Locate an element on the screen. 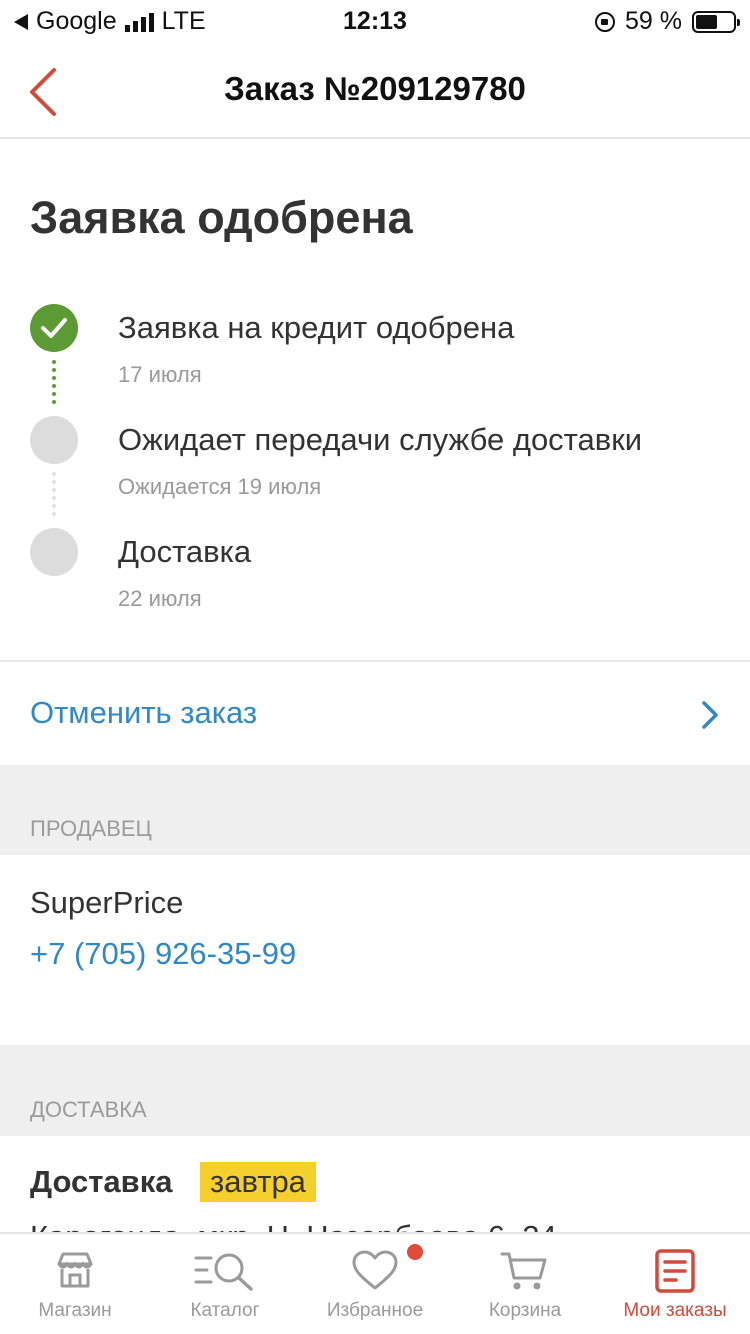 Image resolution: width=750 pixels, height=1334 pixels. tab-my-orders: Мои заказы is located at coordinates (675, 1284).